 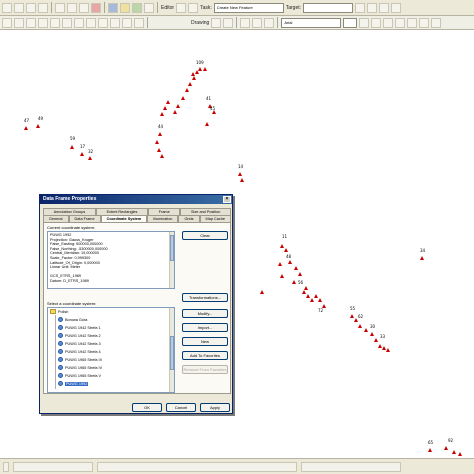 What do you see at coordinates (7, 7) in the screenshot?
I see `new-icon` at bounding box center [7, 7].